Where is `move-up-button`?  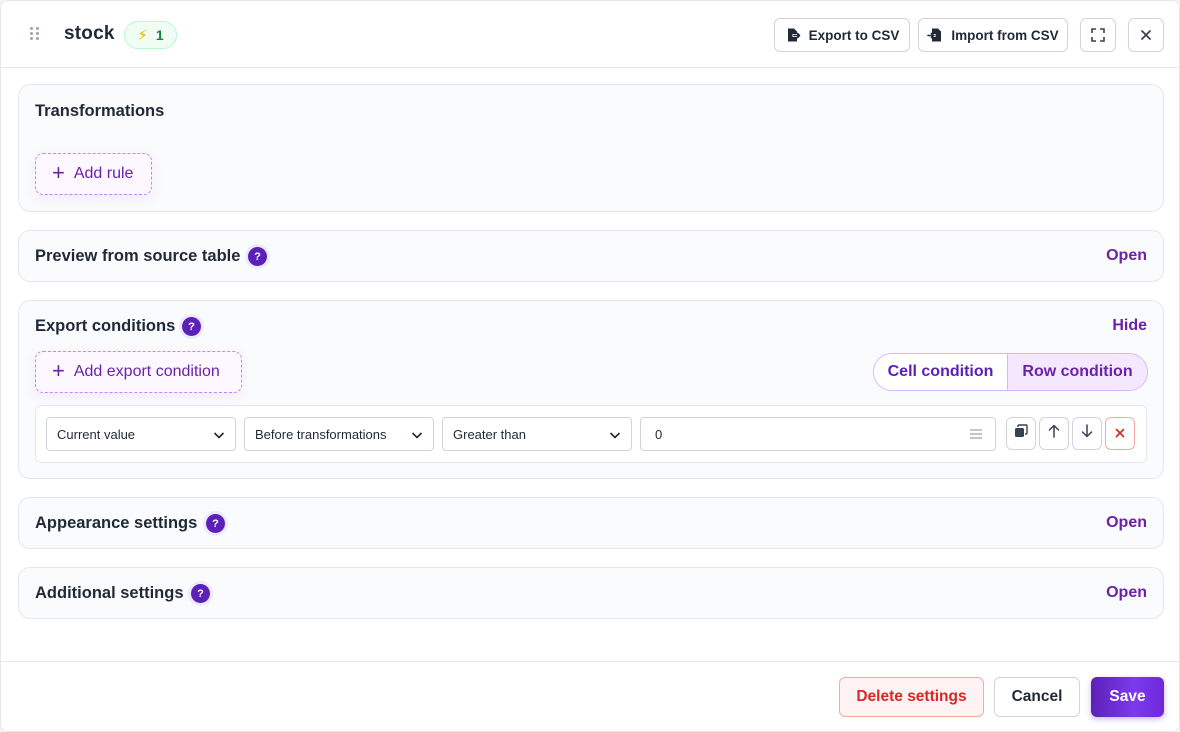 move-up-button is located at coordinates (1054, 433).